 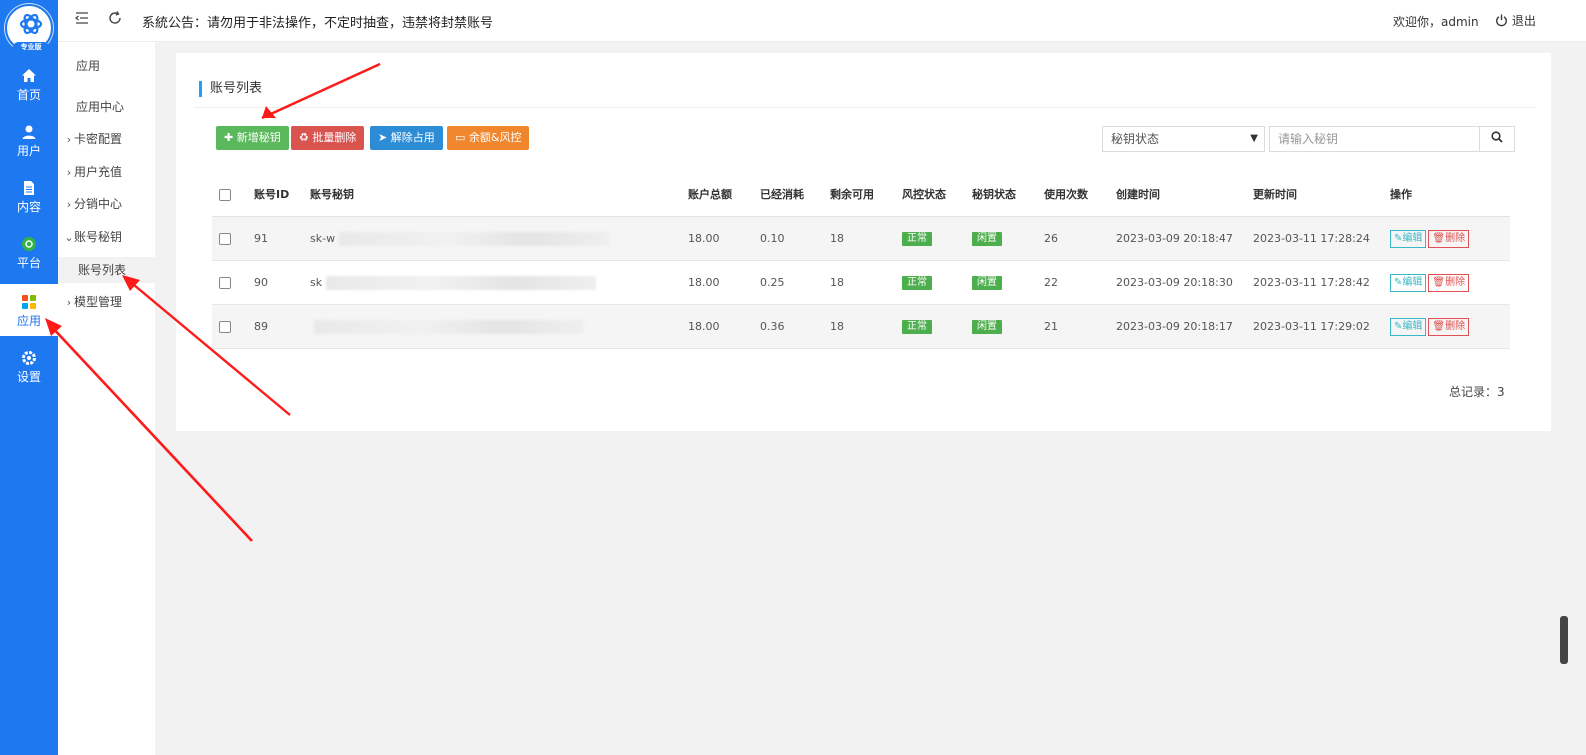 I want to click on submenu-item-account-list: 账号列表, so click(x=106, y=270).